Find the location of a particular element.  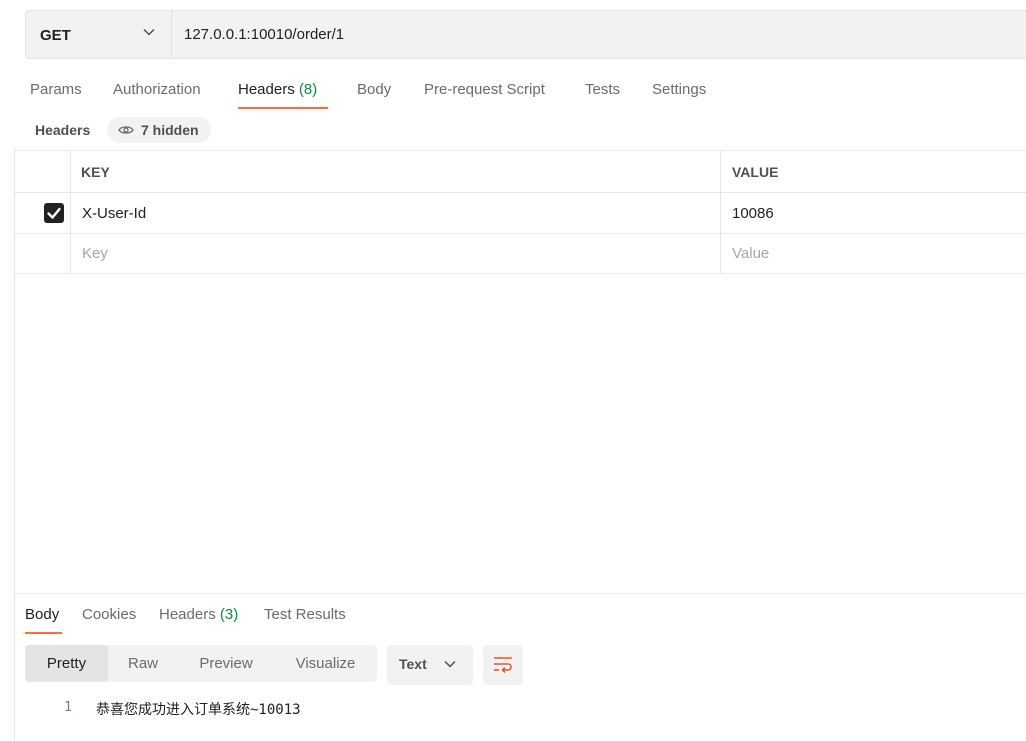

new-value-input: Value is located at coordinates (750, 253).